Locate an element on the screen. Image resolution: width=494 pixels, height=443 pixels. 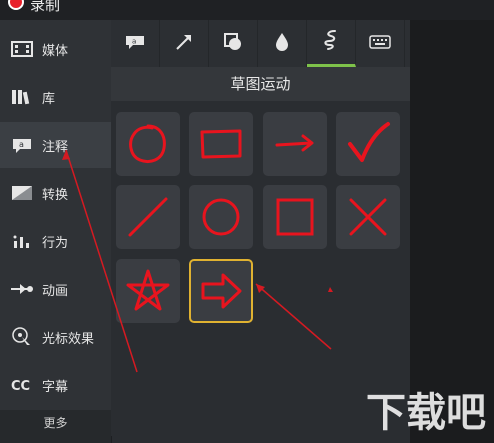
circle-icon is located at coordinates (221, 217).